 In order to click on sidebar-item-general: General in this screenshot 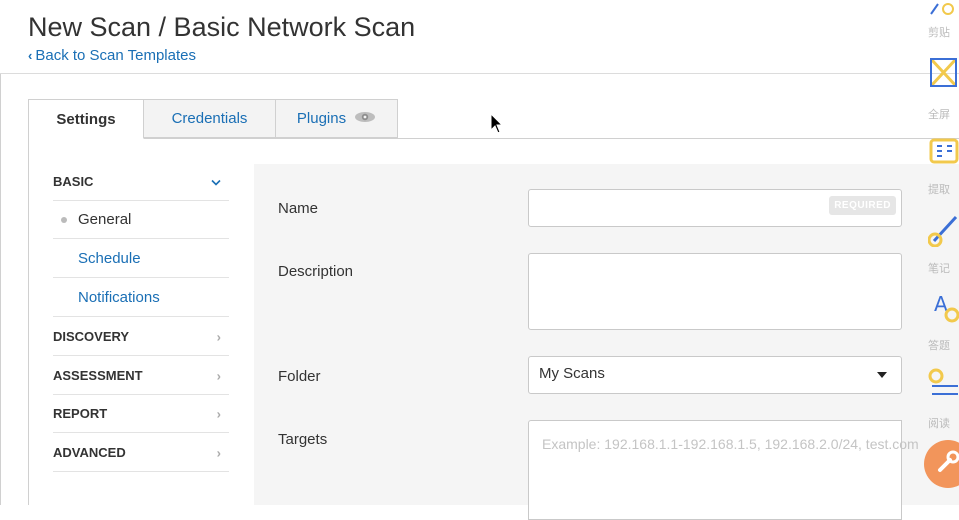, I will do `click(141, 220)`.